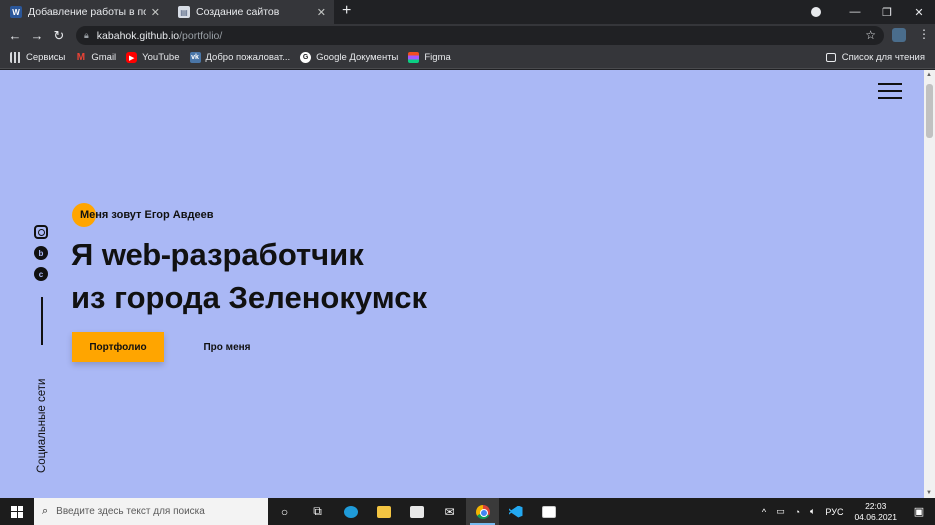  I want to click on instagram-icon, so click(41, 232).